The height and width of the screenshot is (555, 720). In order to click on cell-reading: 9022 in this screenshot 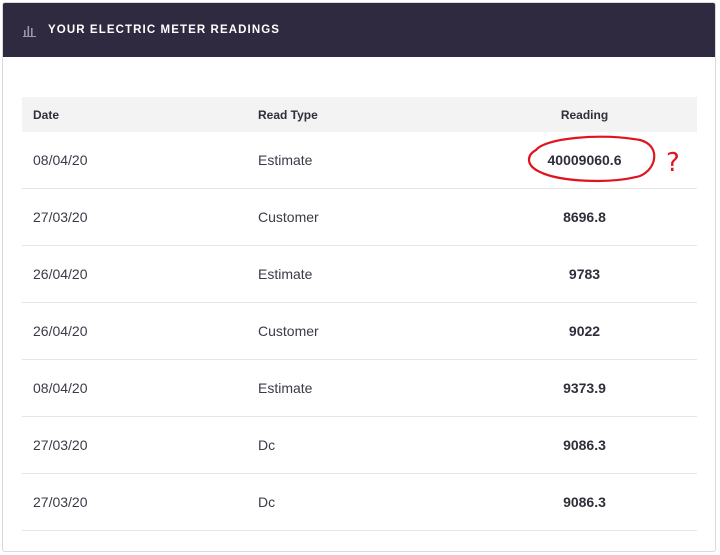, I will do `click(584, 331)`.